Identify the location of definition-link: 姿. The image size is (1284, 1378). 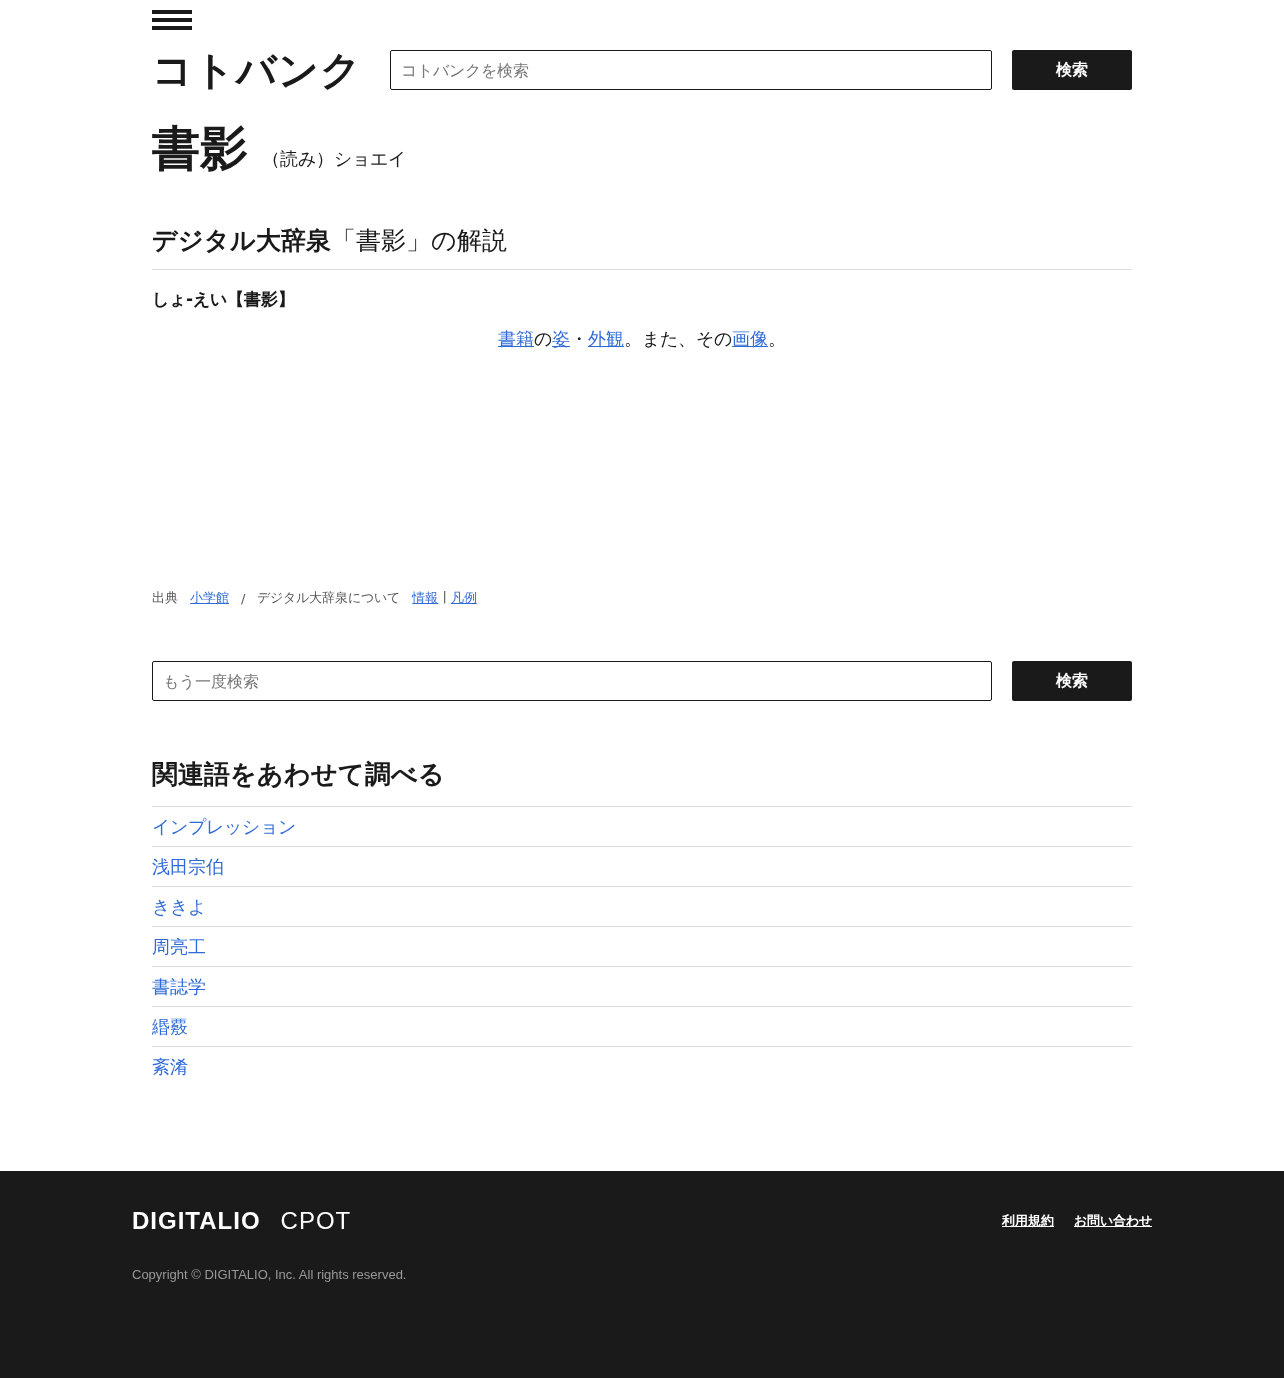
(561, 338).